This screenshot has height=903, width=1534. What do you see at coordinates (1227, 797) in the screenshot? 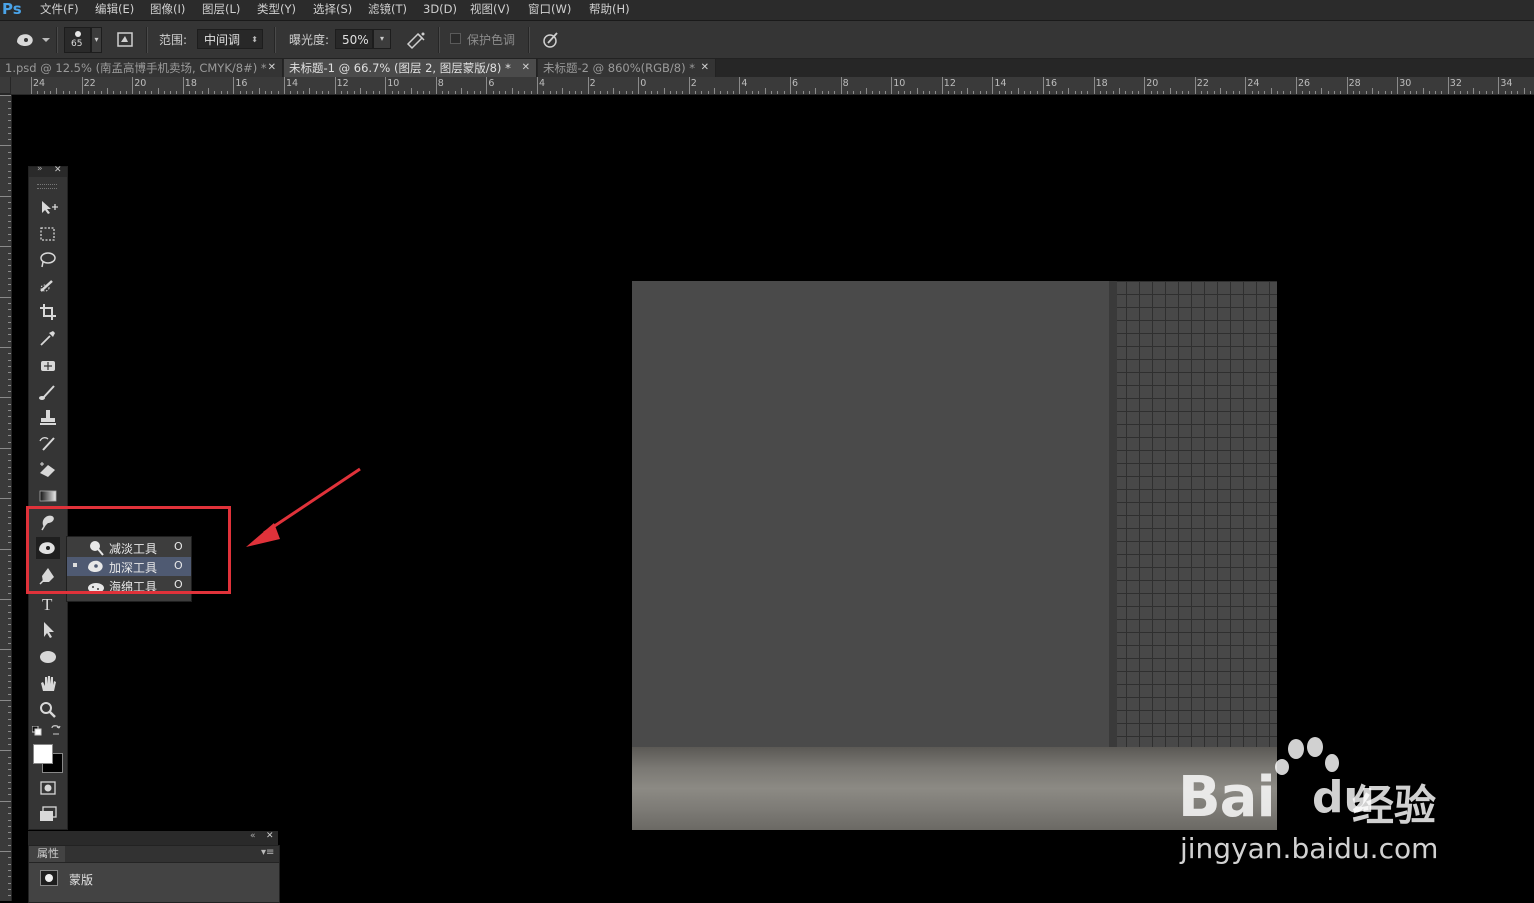
I see `watermark-brand: Bai` at bounding box center [1227, 797].